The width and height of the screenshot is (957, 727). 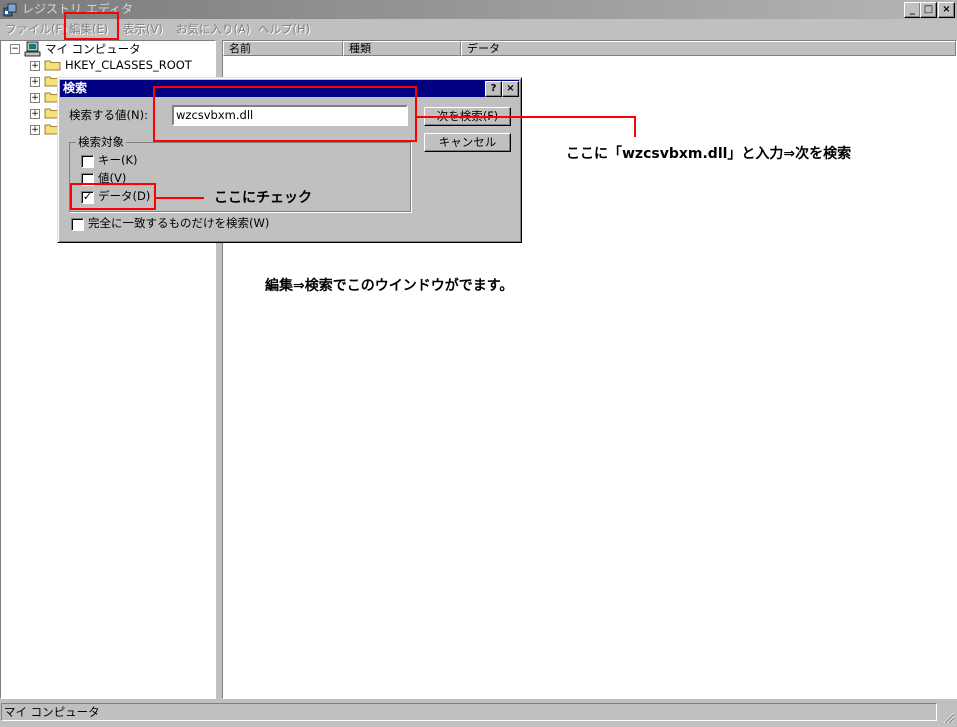 What do you see at coordinates (10, 10) in the screenshot?
I see `registry-editor-icon` at bounding box center [10, 10].